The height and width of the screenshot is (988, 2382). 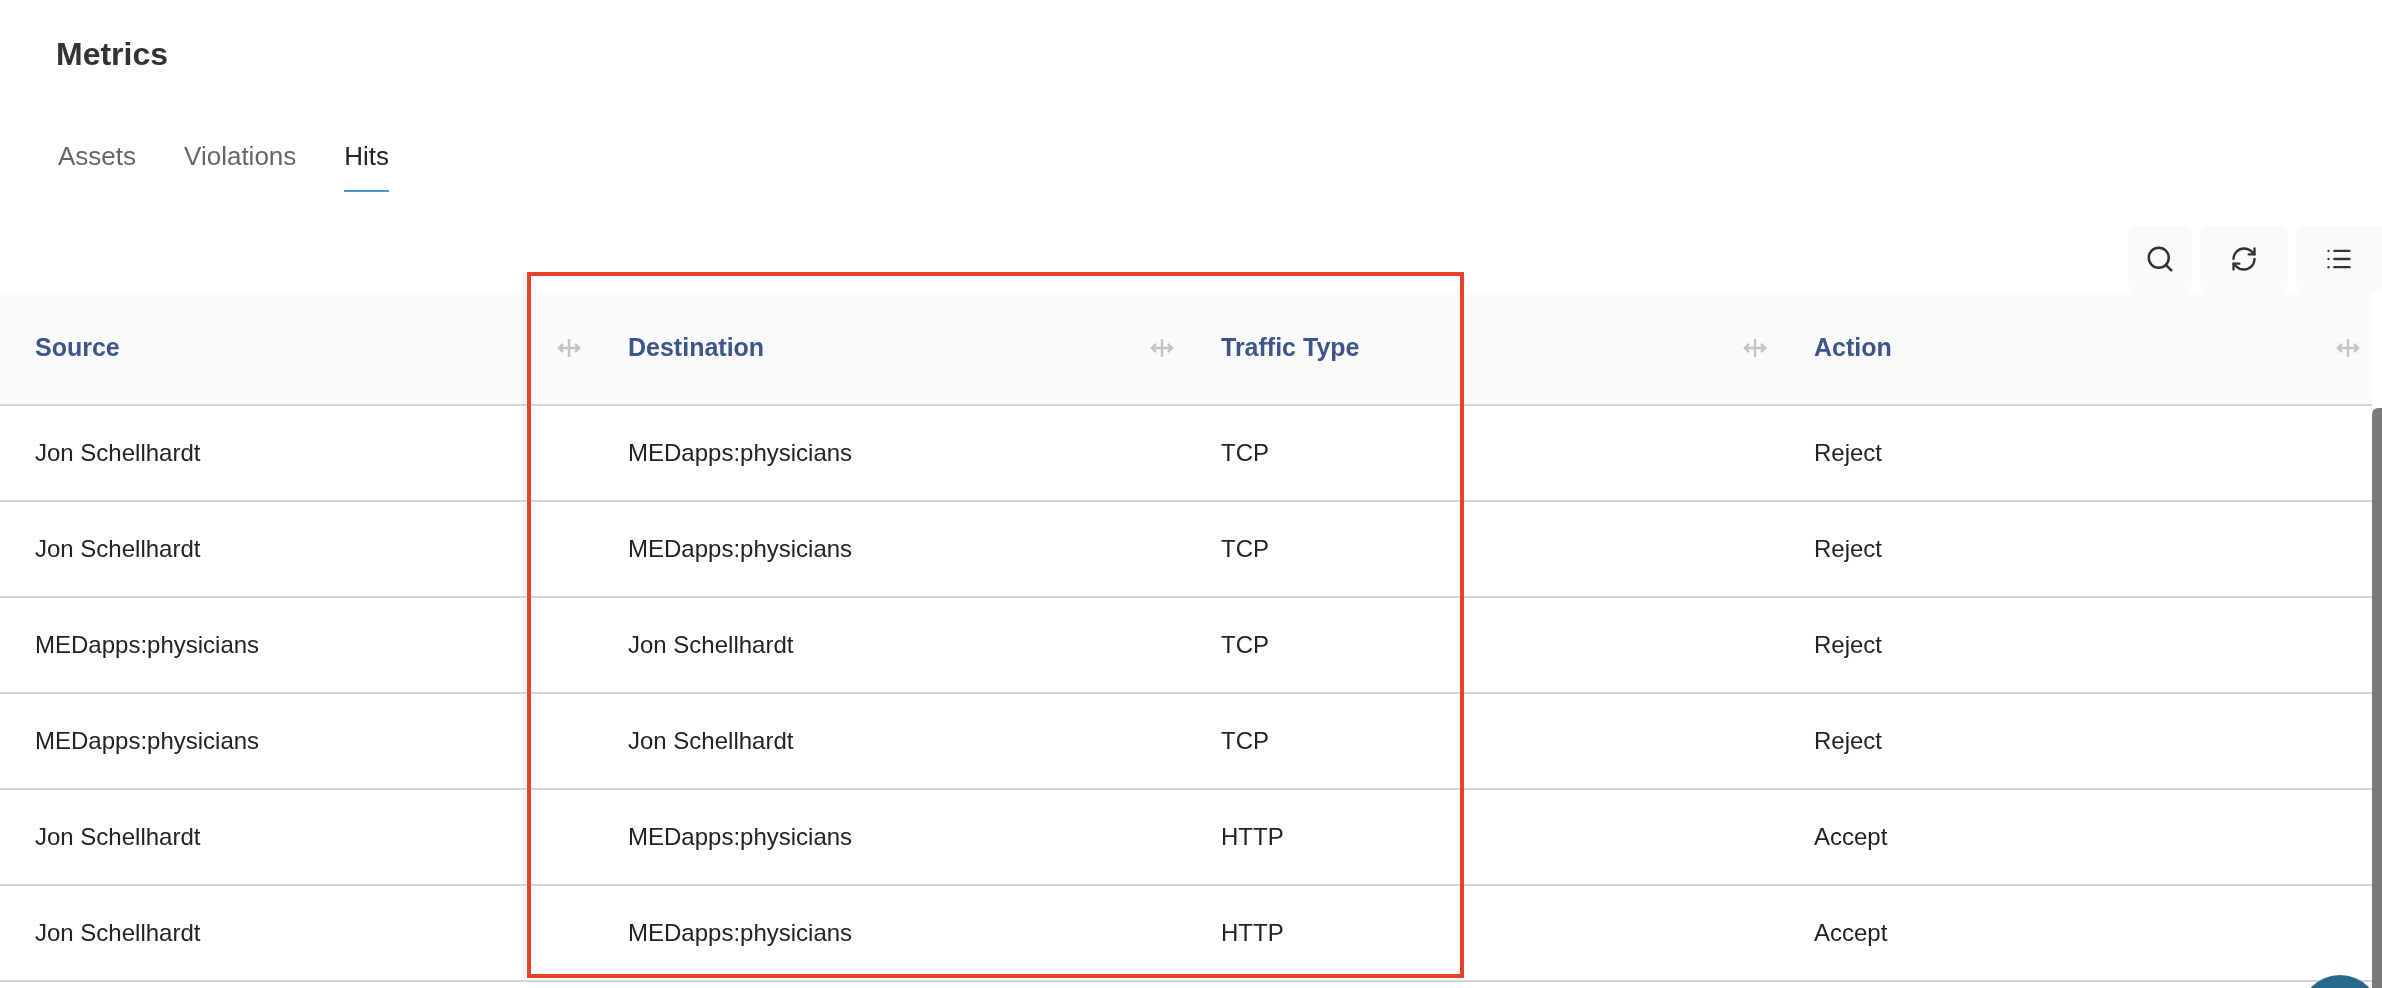 I want to click on list-view-button, so click(x=2339, y=259).